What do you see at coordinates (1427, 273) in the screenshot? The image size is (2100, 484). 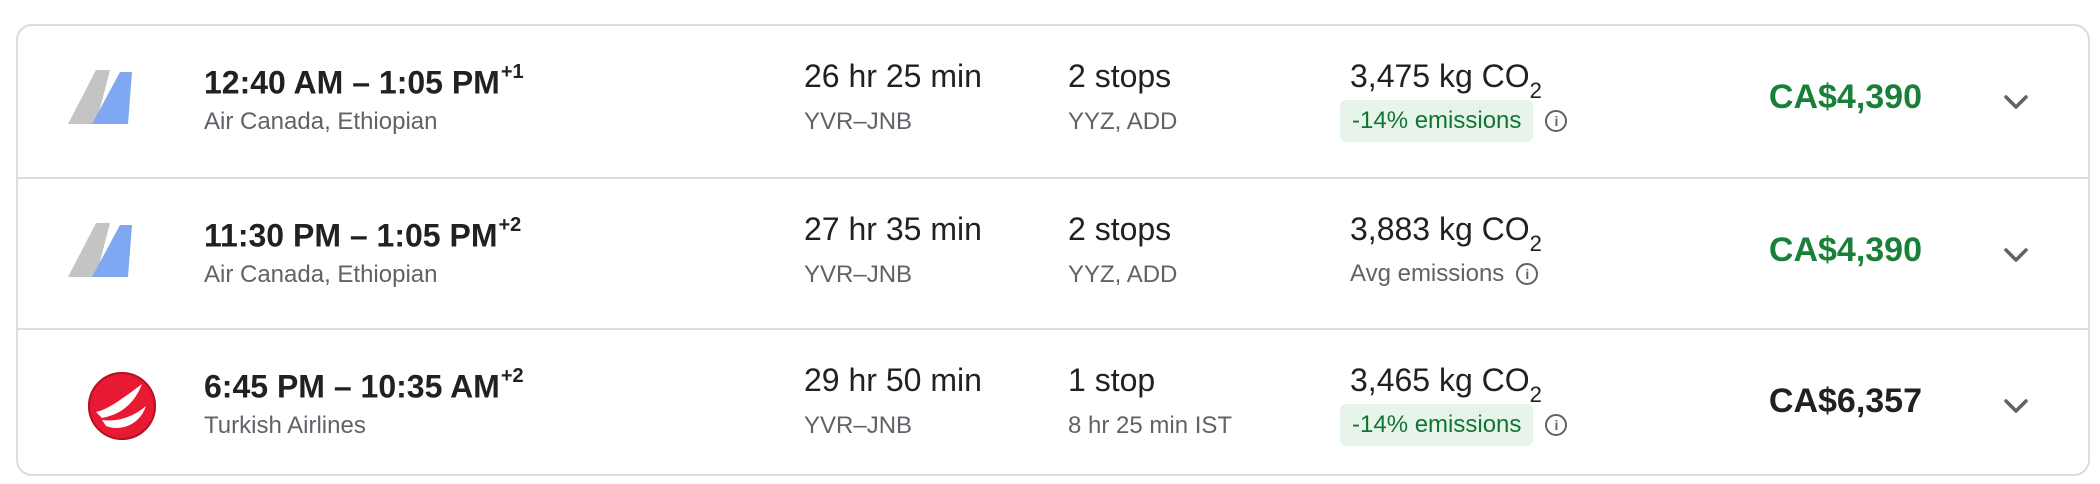 I see `emissions-label: Avg emissions` at bounding box center [1427, 273].